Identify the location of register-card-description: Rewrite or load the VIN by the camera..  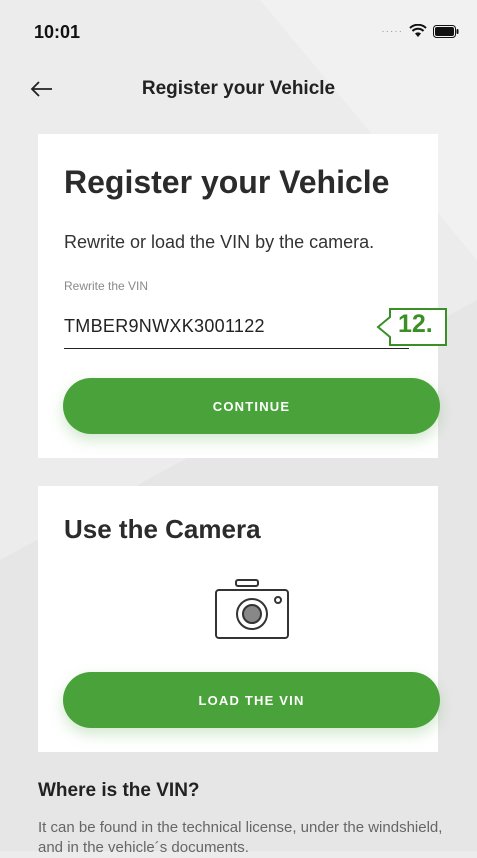
(219, 242).